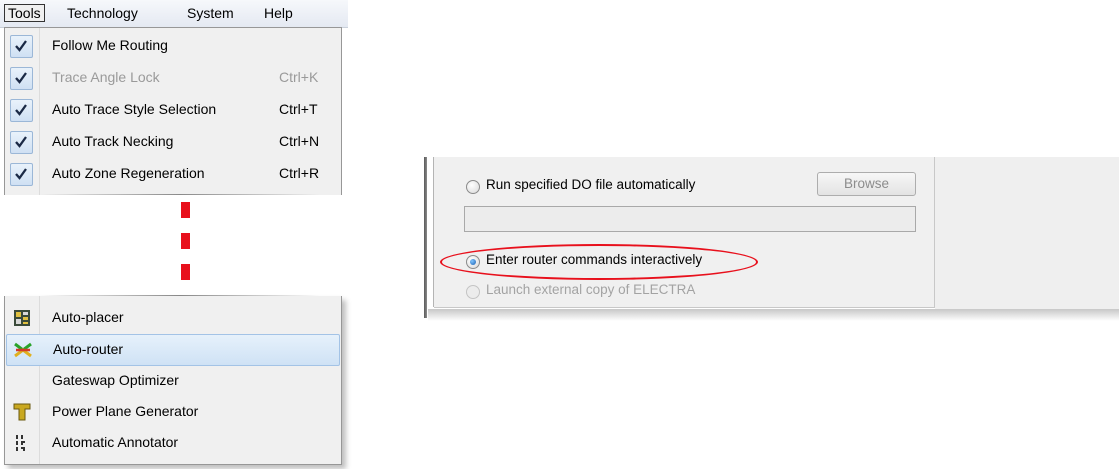 The height and width of the screenshot is (469, 1119). Describe the element at coordinates (115, 442) in the screenshot. I see `menu-item-label: Automatic Annotator` at that location.